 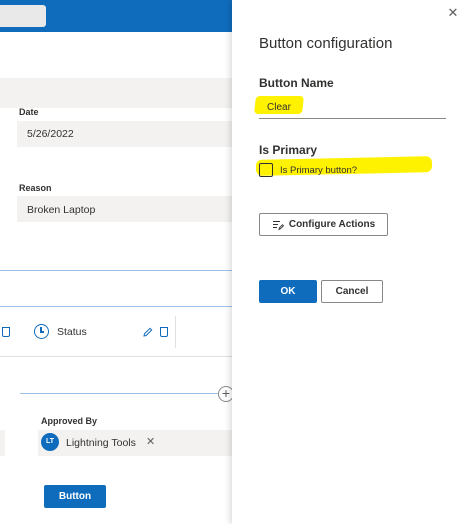 I want to click on close-icon: ✕, so click(x=453, y=13).